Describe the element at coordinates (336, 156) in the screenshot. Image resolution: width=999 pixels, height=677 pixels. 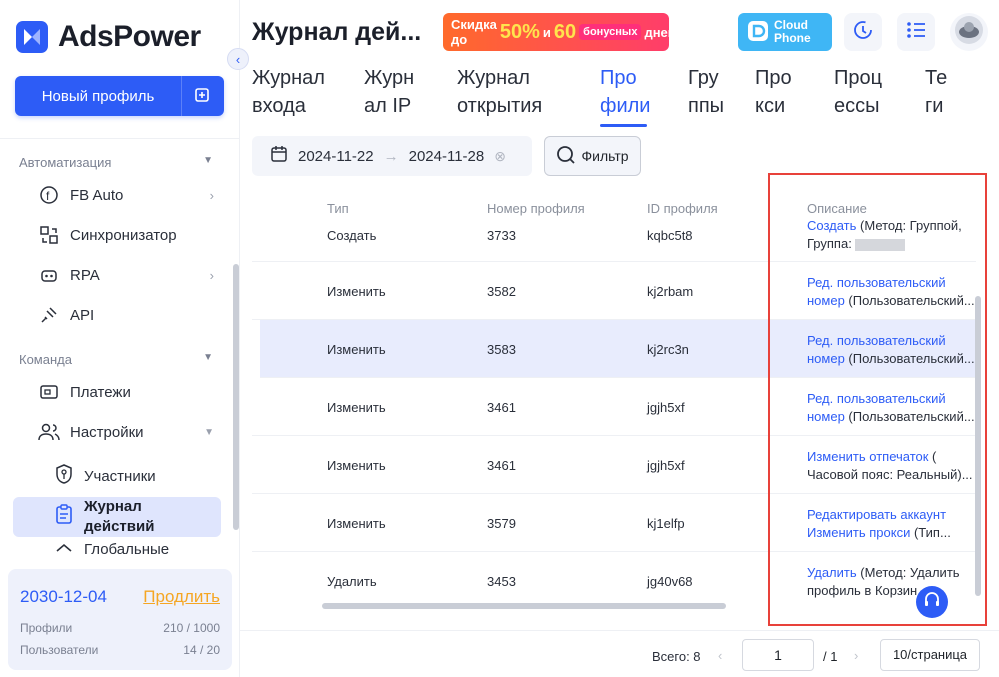
I see `date-from: 2024-11-22` at that location.